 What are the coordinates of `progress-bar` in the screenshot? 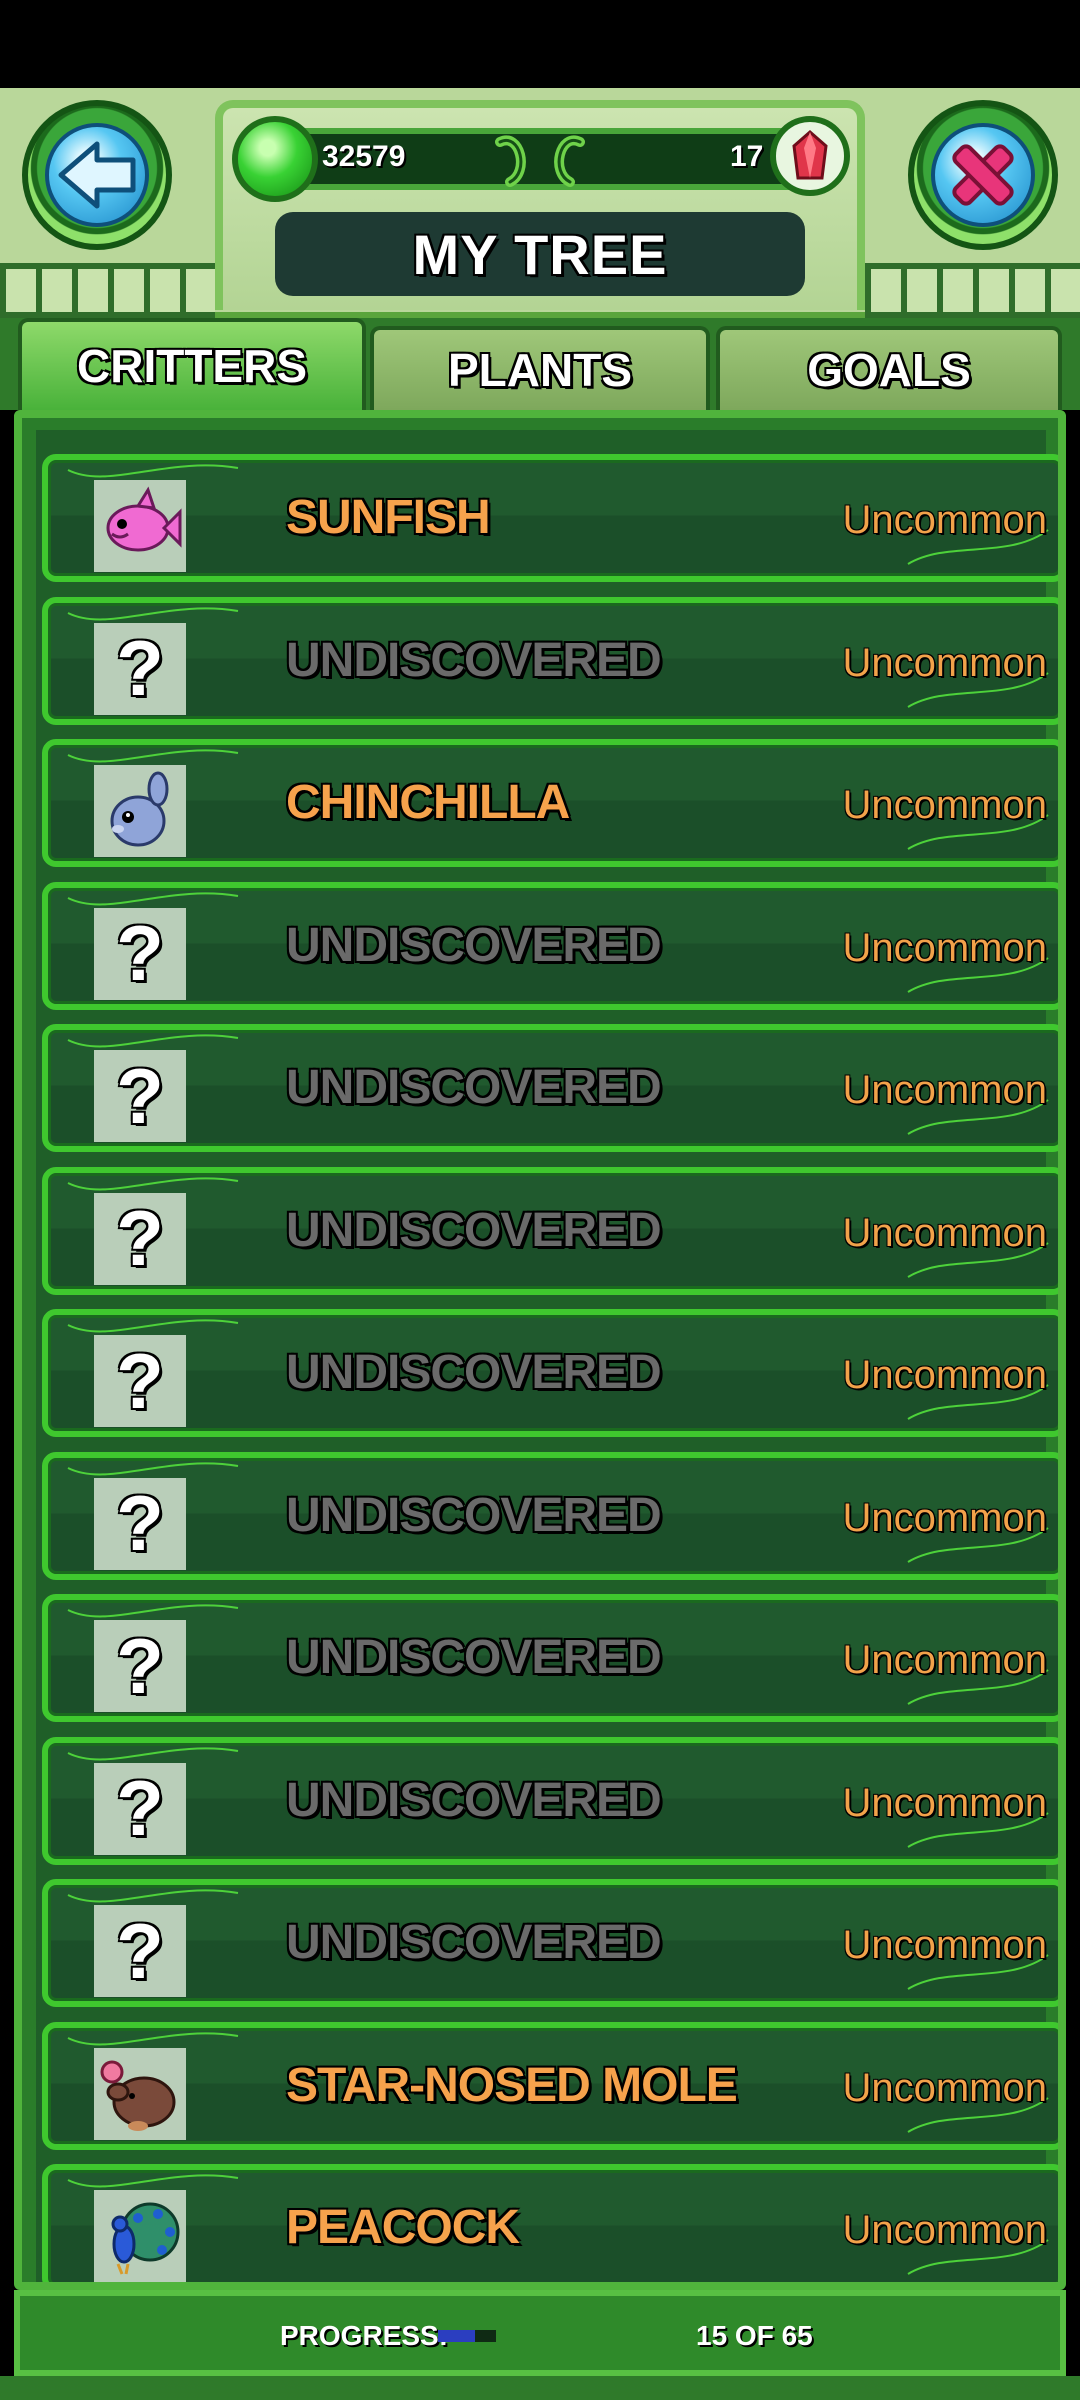 It's located at (467, 2336).